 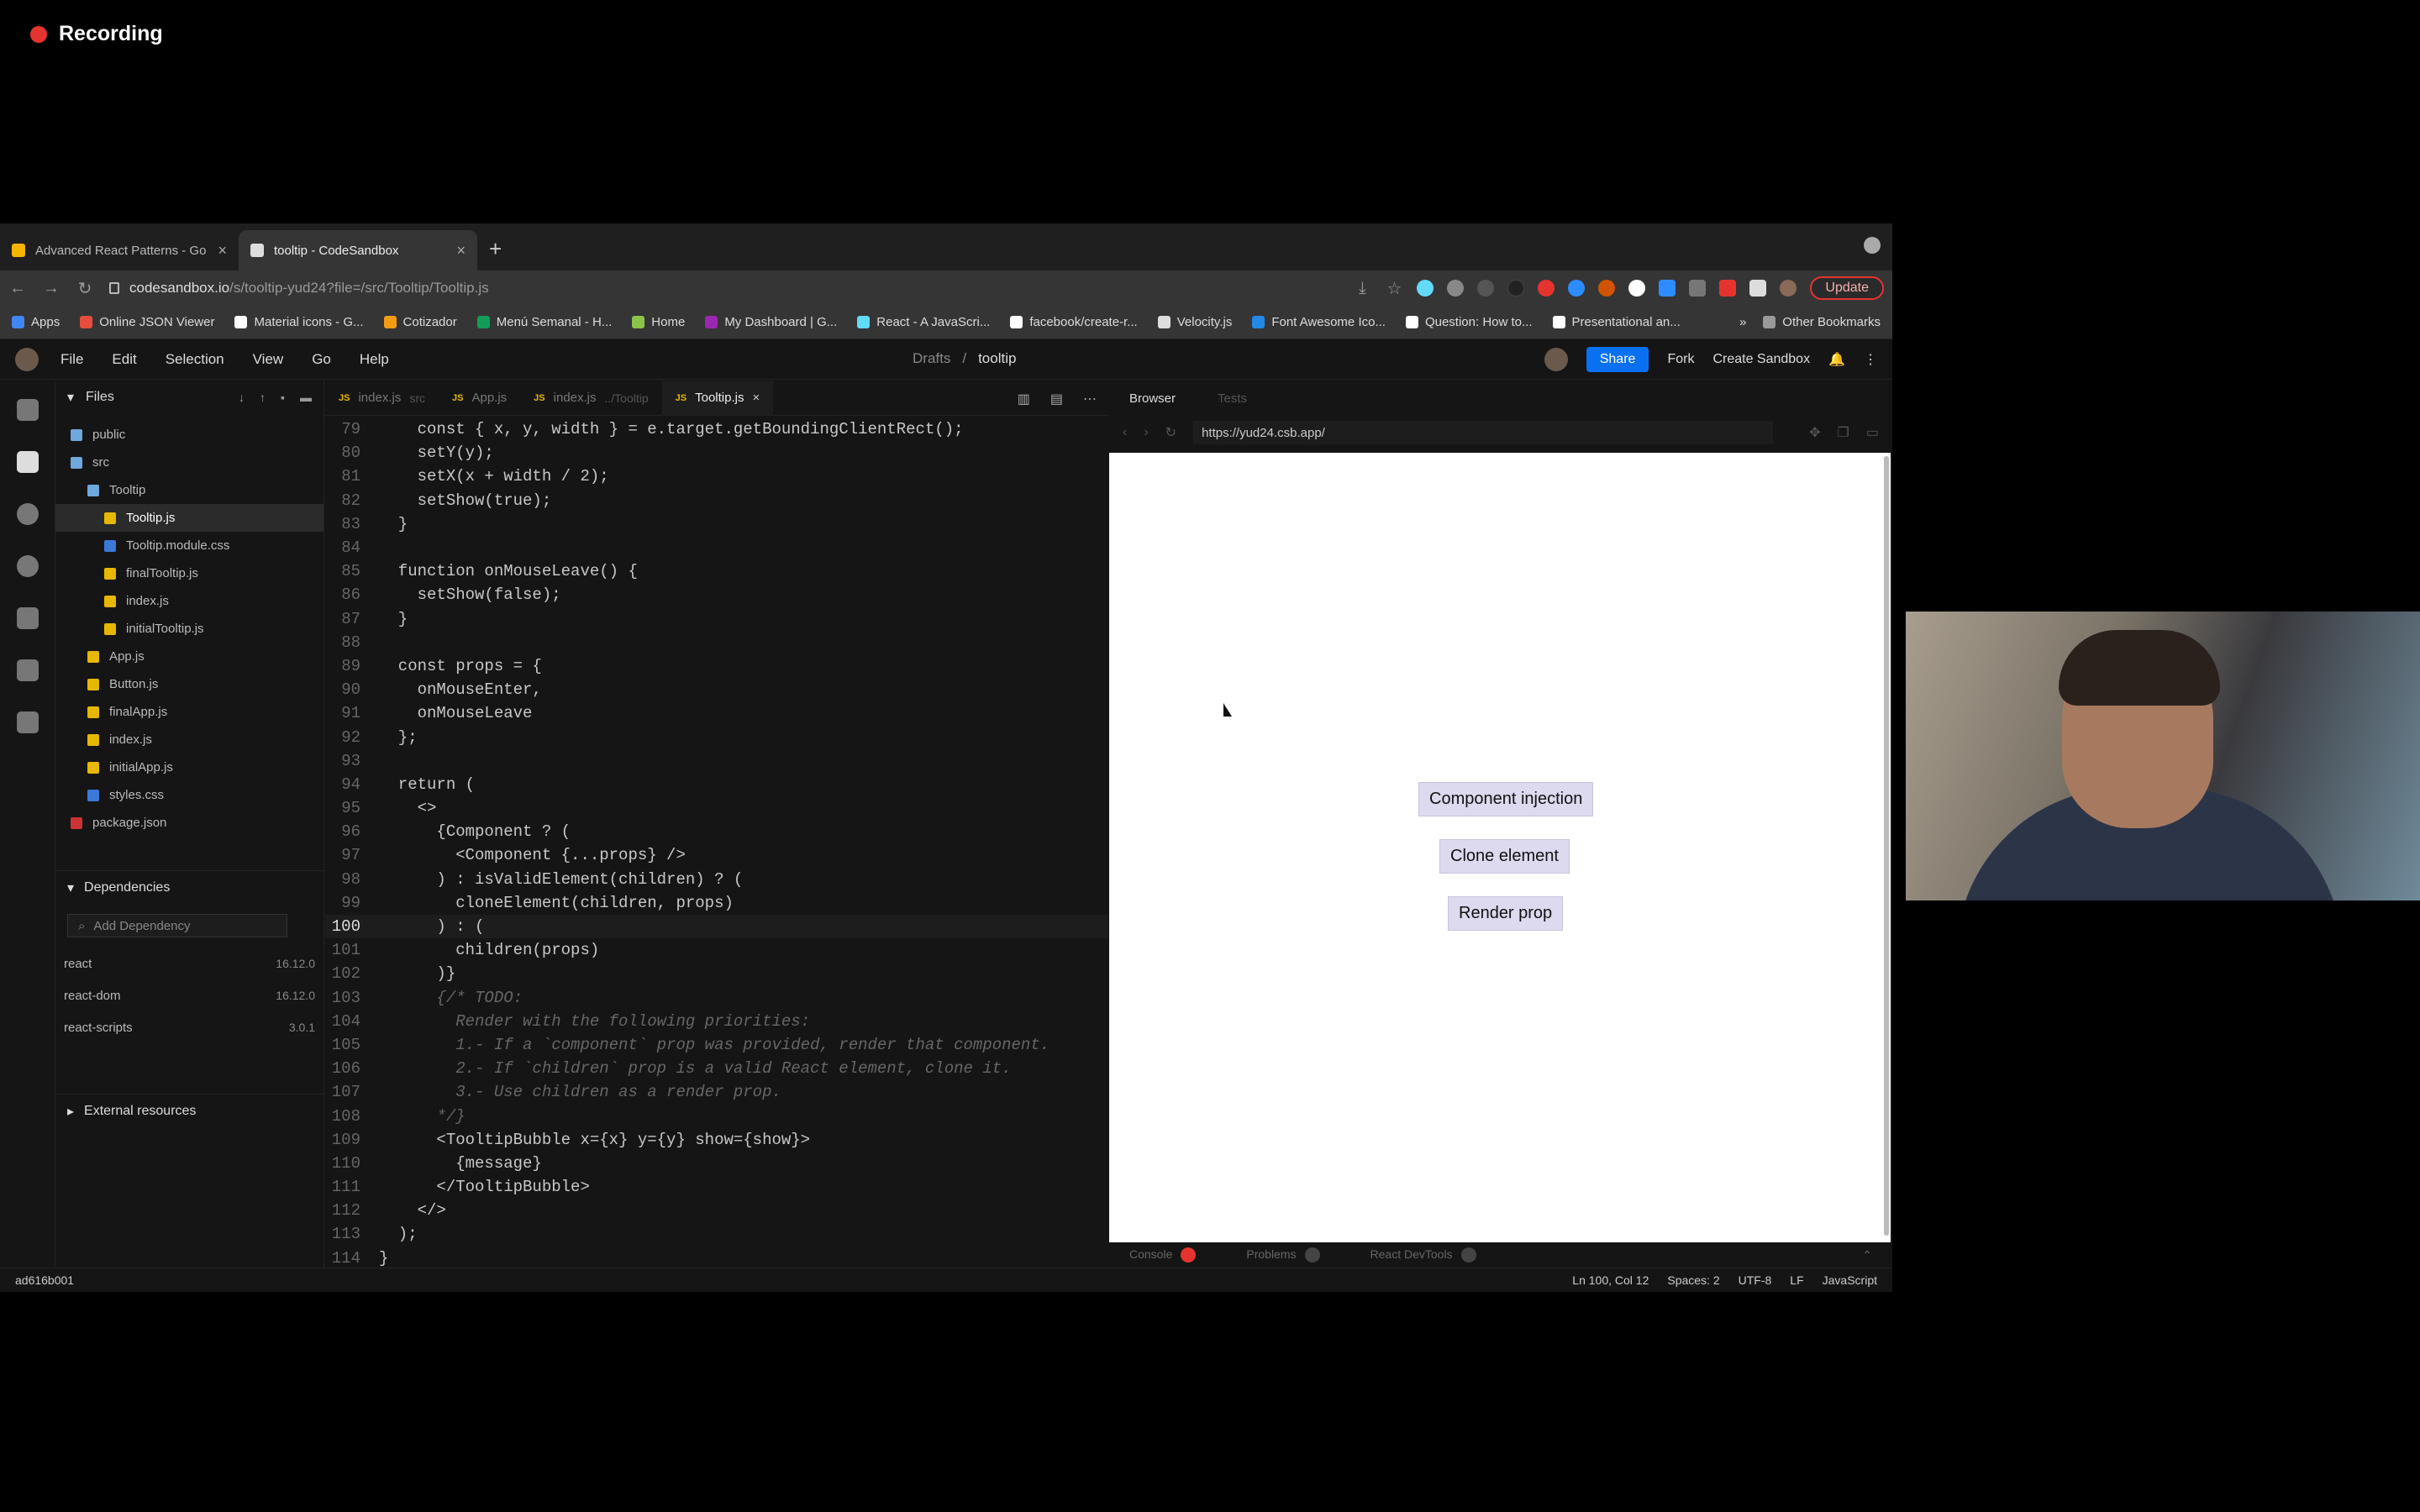 I want to click on file-tree-item: finalApp.js, so click(x=189, y=712).